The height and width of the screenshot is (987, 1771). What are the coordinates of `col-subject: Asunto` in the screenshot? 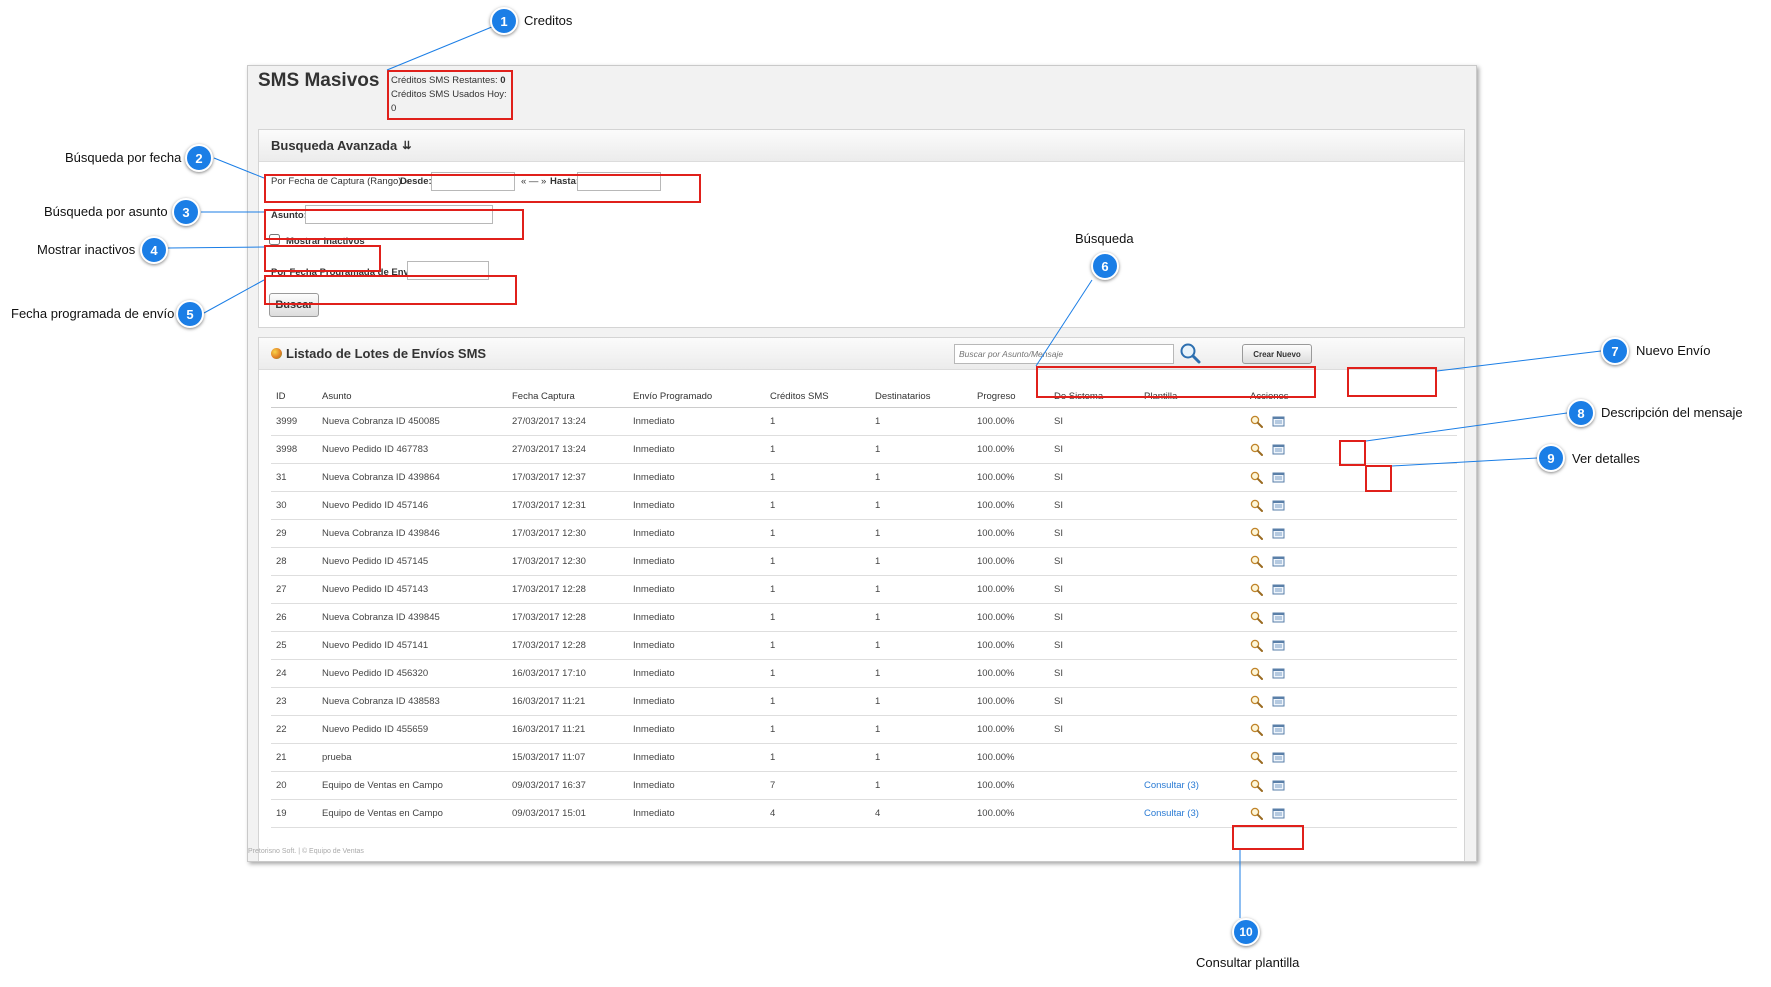 It's located at (412, 396).